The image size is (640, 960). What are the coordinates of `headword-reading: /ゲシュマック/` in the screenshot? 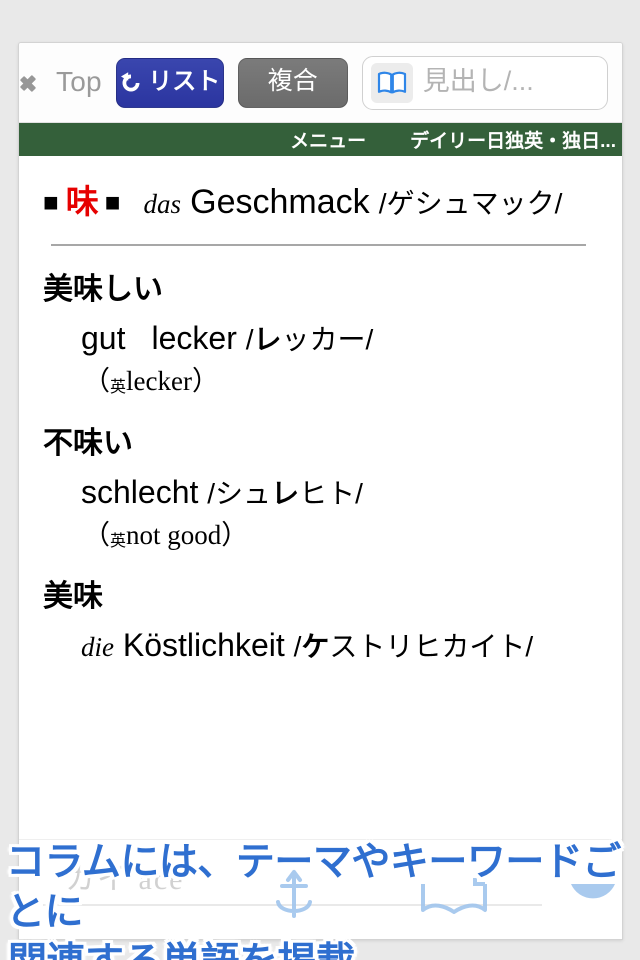 It's located at (470, 203).